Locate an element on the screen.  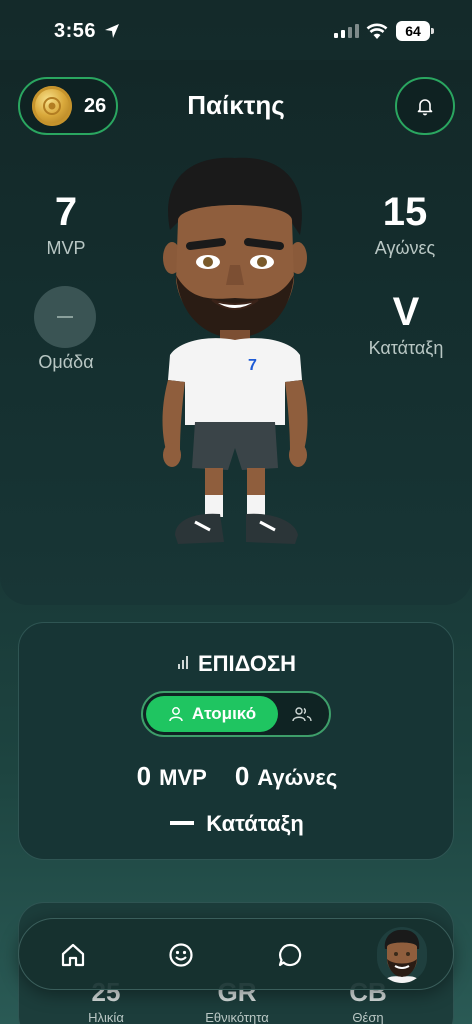
perf-mvp-count: 0 is located at coordinates (144, 776).